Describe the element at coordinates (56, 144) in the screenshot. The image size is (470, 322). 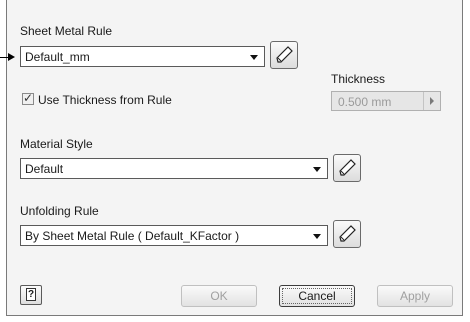
I see `material-style-label: Material Style` at that location.